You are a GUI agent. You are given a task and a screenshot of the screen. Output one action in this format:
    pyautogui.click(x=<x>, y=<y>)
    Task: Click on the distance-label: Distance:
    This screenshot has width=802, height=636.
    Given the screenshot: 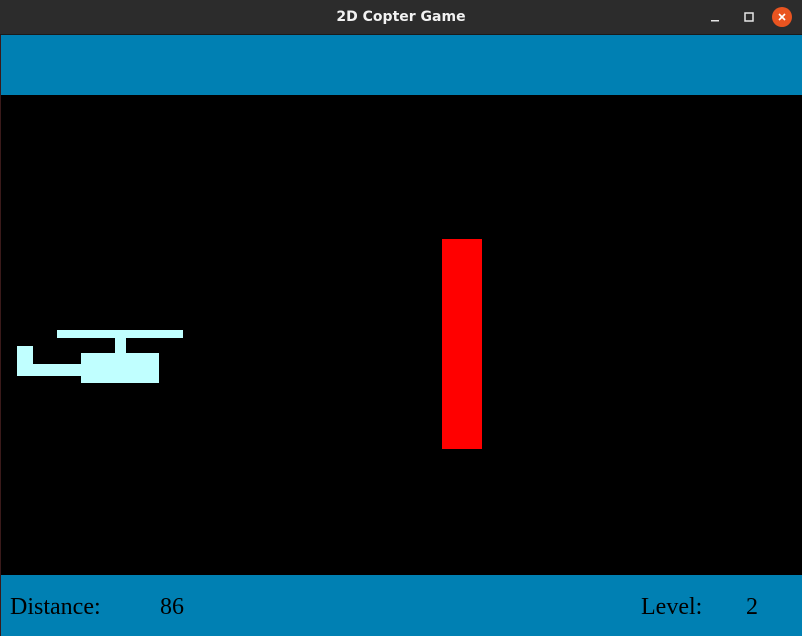 What is the action you would take?
    pyautogui.click(x=55, y=607)
    